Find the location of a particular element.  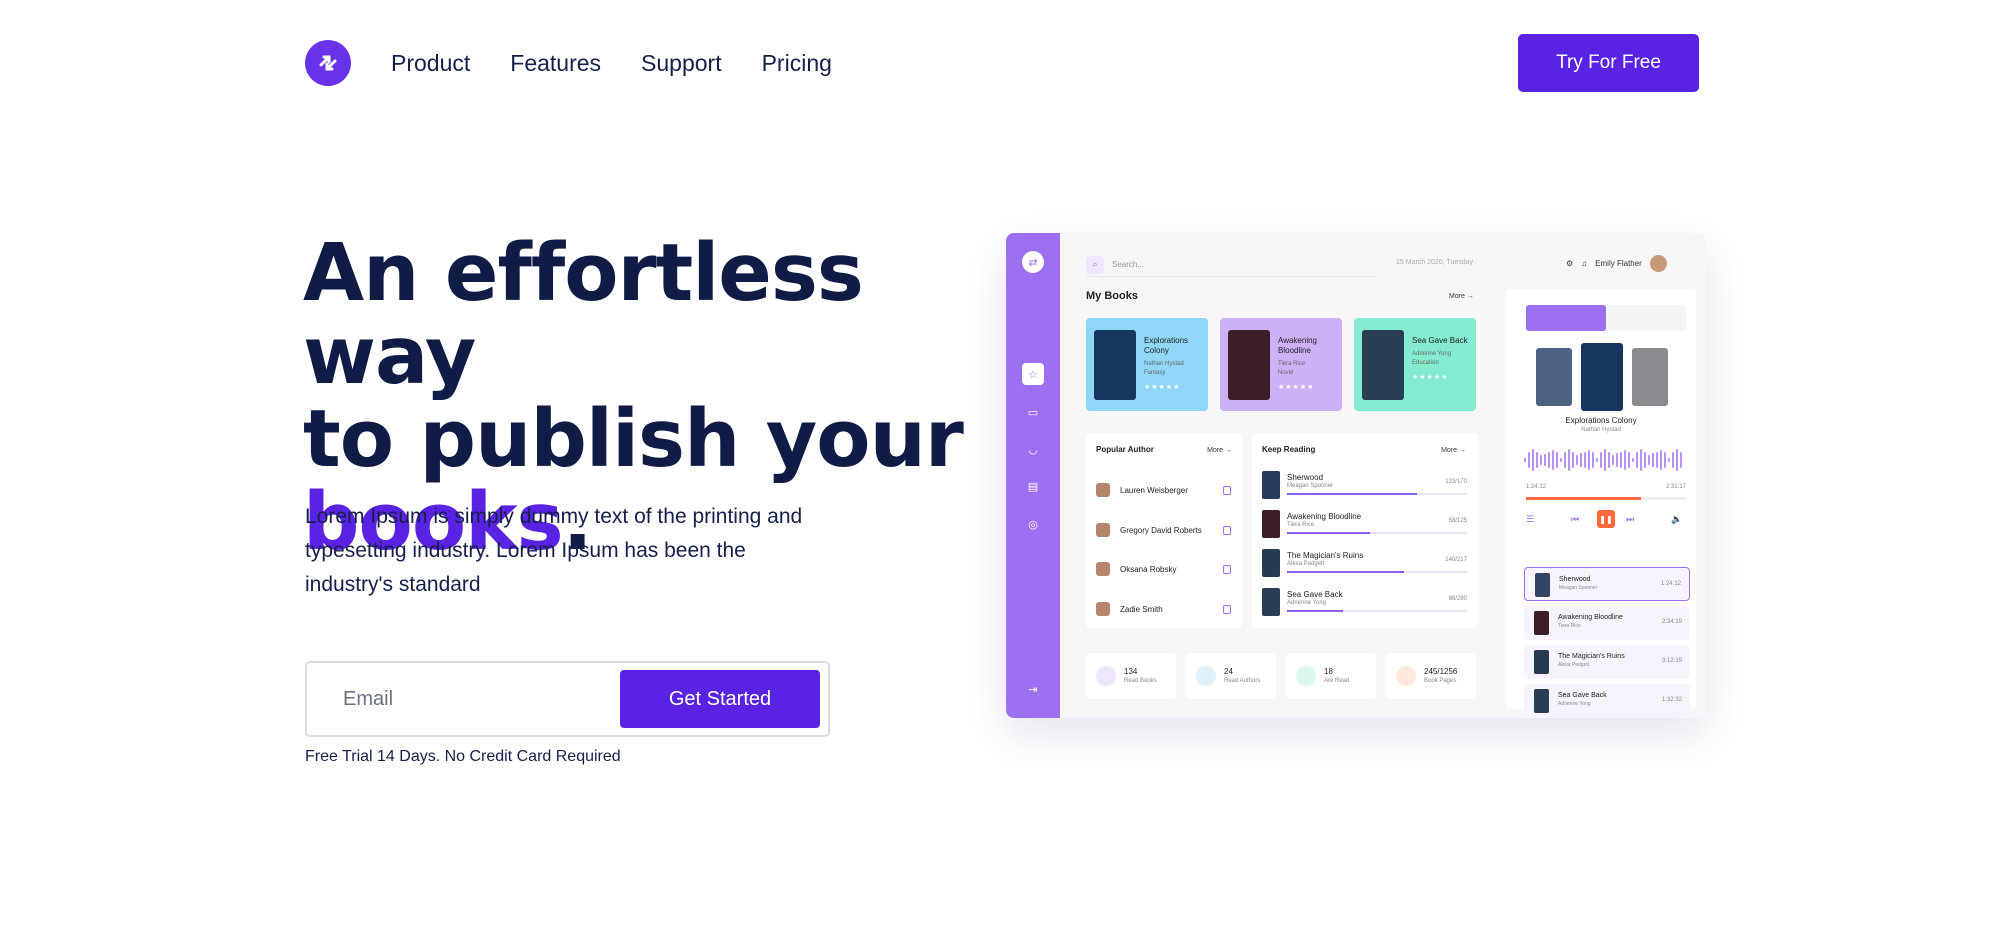

author-row: Lauren Weisberger is located at coordinates (1163, 490).